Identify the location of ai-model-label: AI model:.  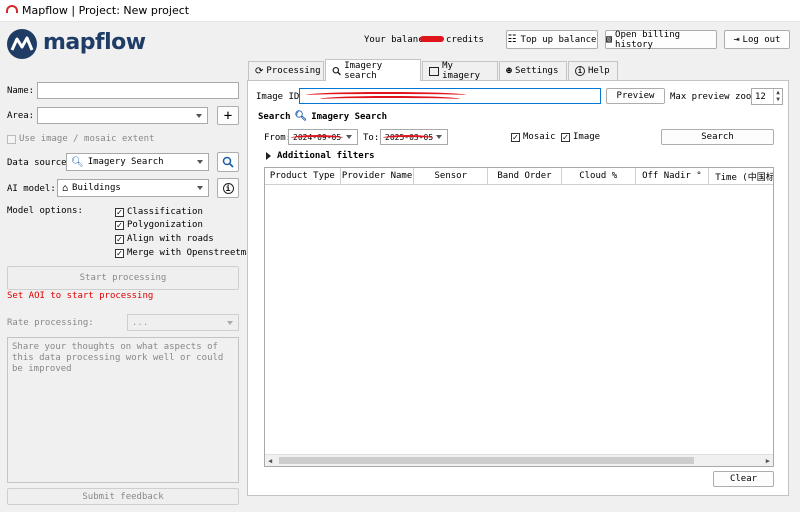
(31, 189).